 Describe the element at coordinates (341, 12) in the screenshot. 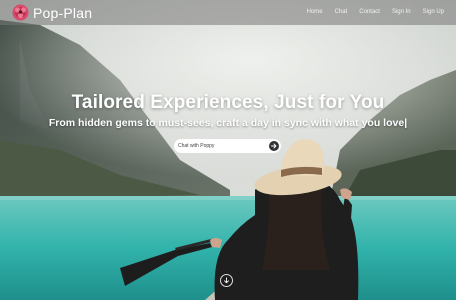

I see `nav-chat: Chat` at that location.